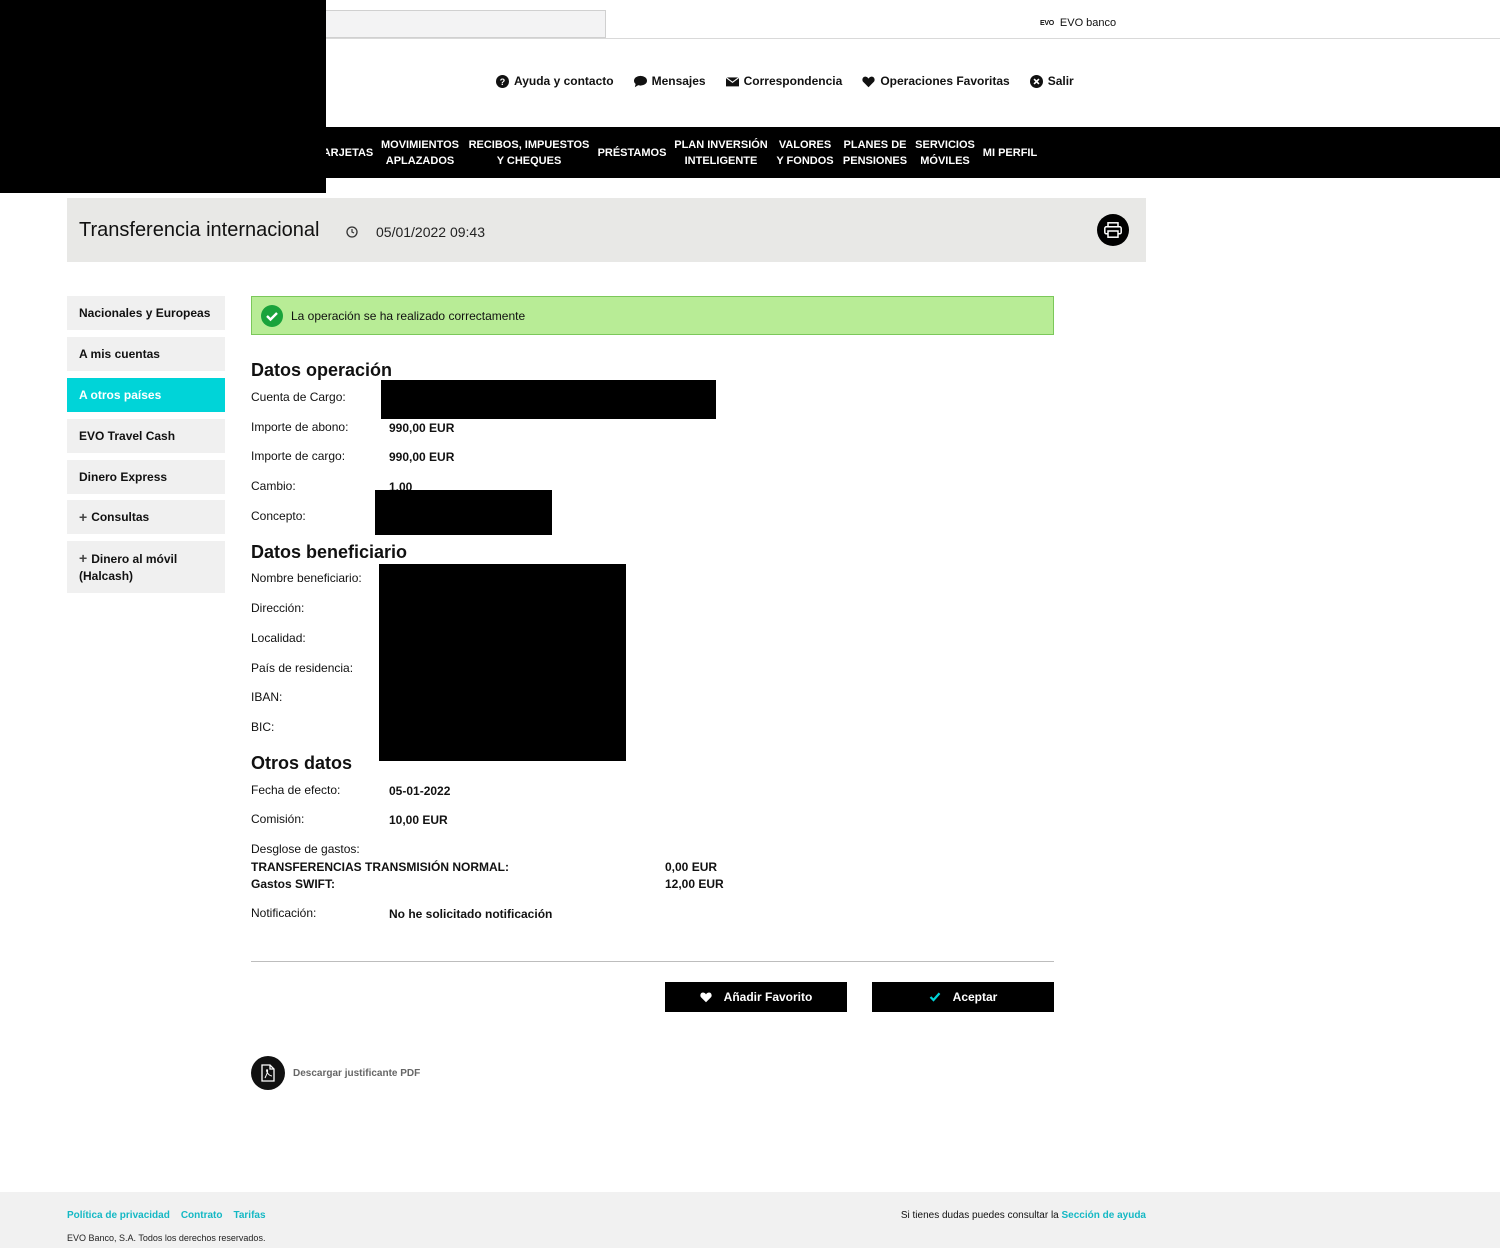 Image resolution: width=1500 pixels, height=1248 pixels. I want to click on messages-link: Mensajes, so click(669, 81).